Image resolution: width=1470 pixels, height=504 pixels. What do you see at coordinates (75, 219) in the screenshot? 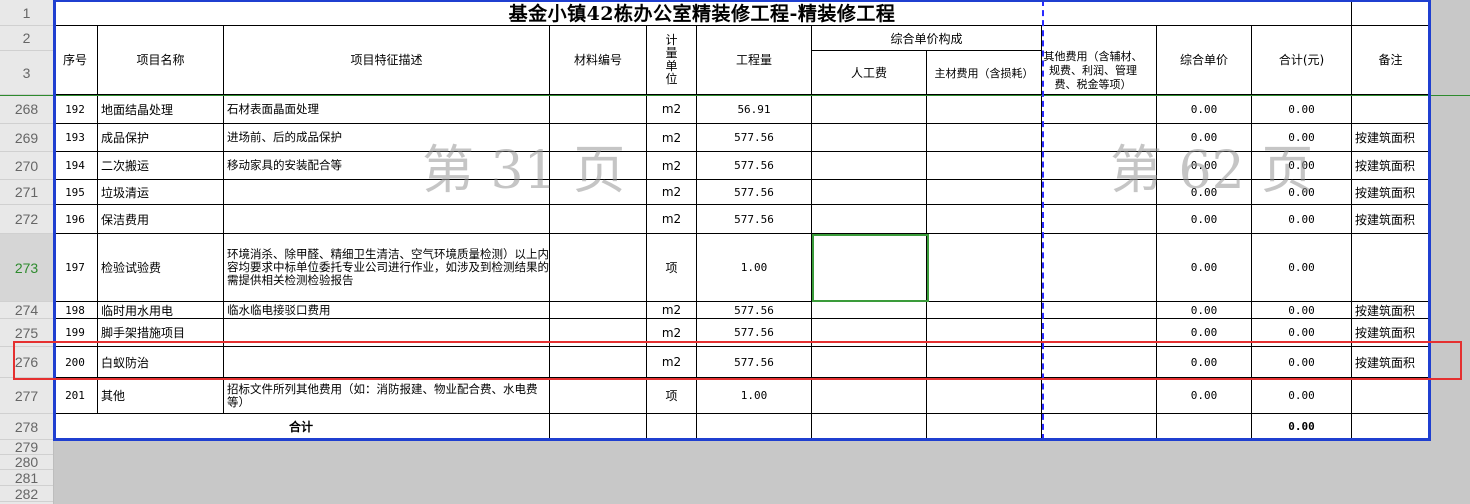
I see `cell-seq: 196` at bounding box center [75, 219].